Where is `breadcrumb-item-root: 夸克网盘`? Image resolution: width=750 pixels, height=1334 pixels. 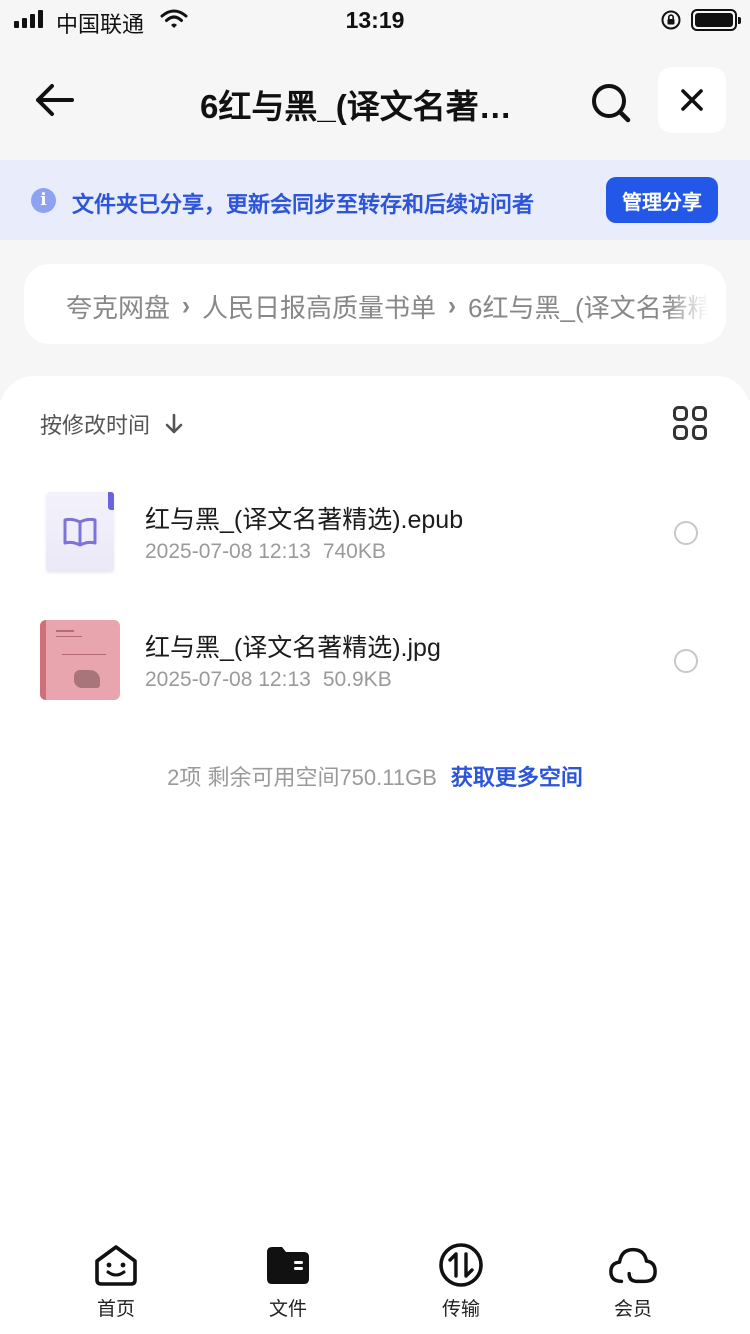 breadcrumb-item-root: 夸克网盘 is located at coordinates (118, 306).